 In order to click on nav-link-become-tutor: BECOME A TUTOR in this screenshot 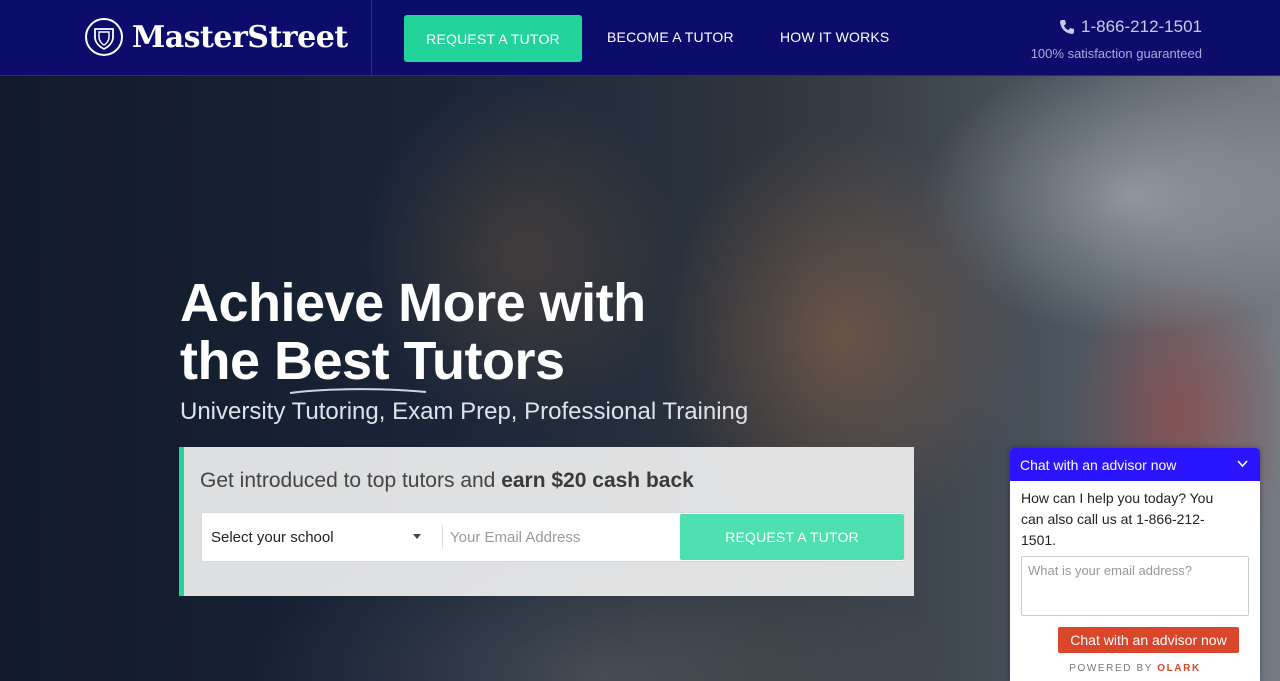, I will do `click(670, 37)`.